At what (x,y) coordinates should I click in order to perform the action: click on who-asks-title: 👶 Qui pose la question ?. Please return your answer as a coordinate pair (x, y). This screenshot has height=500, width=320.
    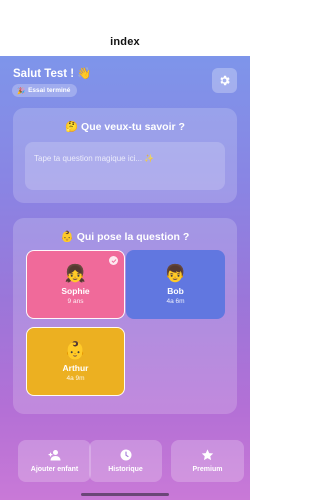
    Looking at the image, I should click on (125, 237).